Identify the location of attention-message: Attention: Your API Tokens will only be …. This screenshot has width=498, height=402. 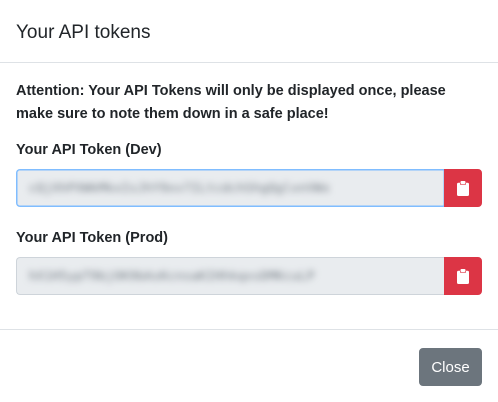
(231, 102).